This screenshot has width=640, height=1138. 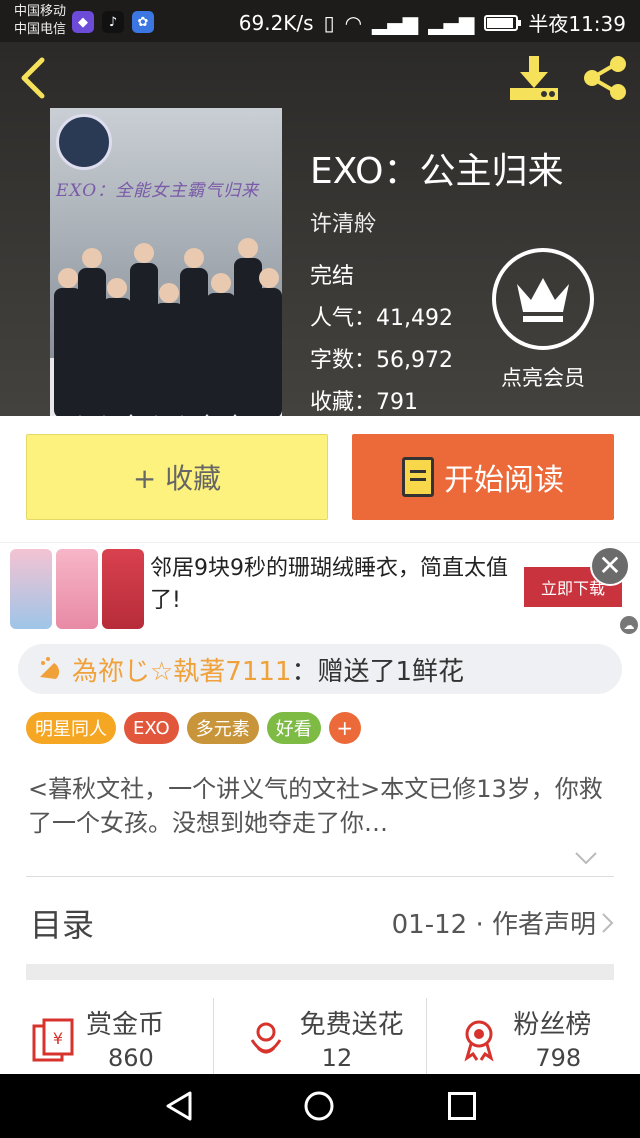 I want to click on free-flower-button: 免费送花 12, so click(x=319, y=1036).